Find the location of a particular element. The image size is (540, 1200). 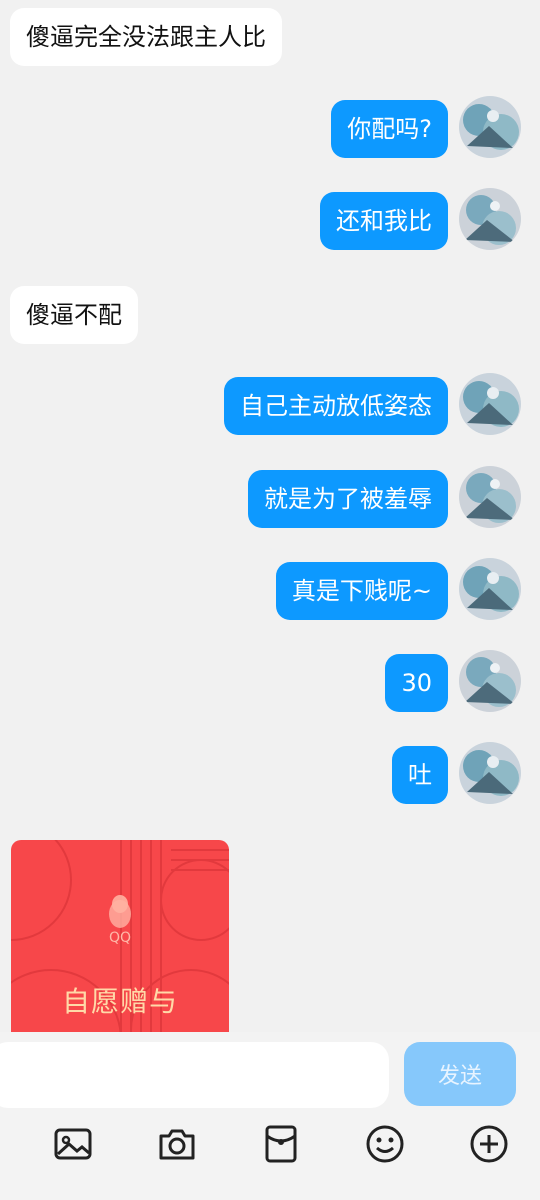

message-sent: 你配吗? is located at coordinates (389, 129).